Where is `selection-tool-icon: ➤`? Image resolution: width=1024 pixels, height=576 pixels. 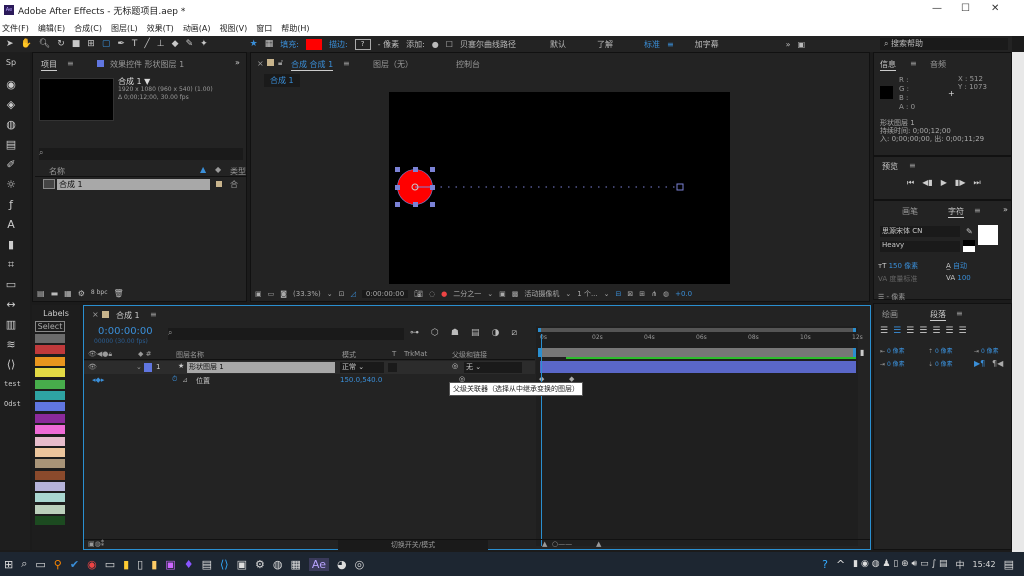
selection-tool-icon: ➤ is located at coordinates (10, 44).